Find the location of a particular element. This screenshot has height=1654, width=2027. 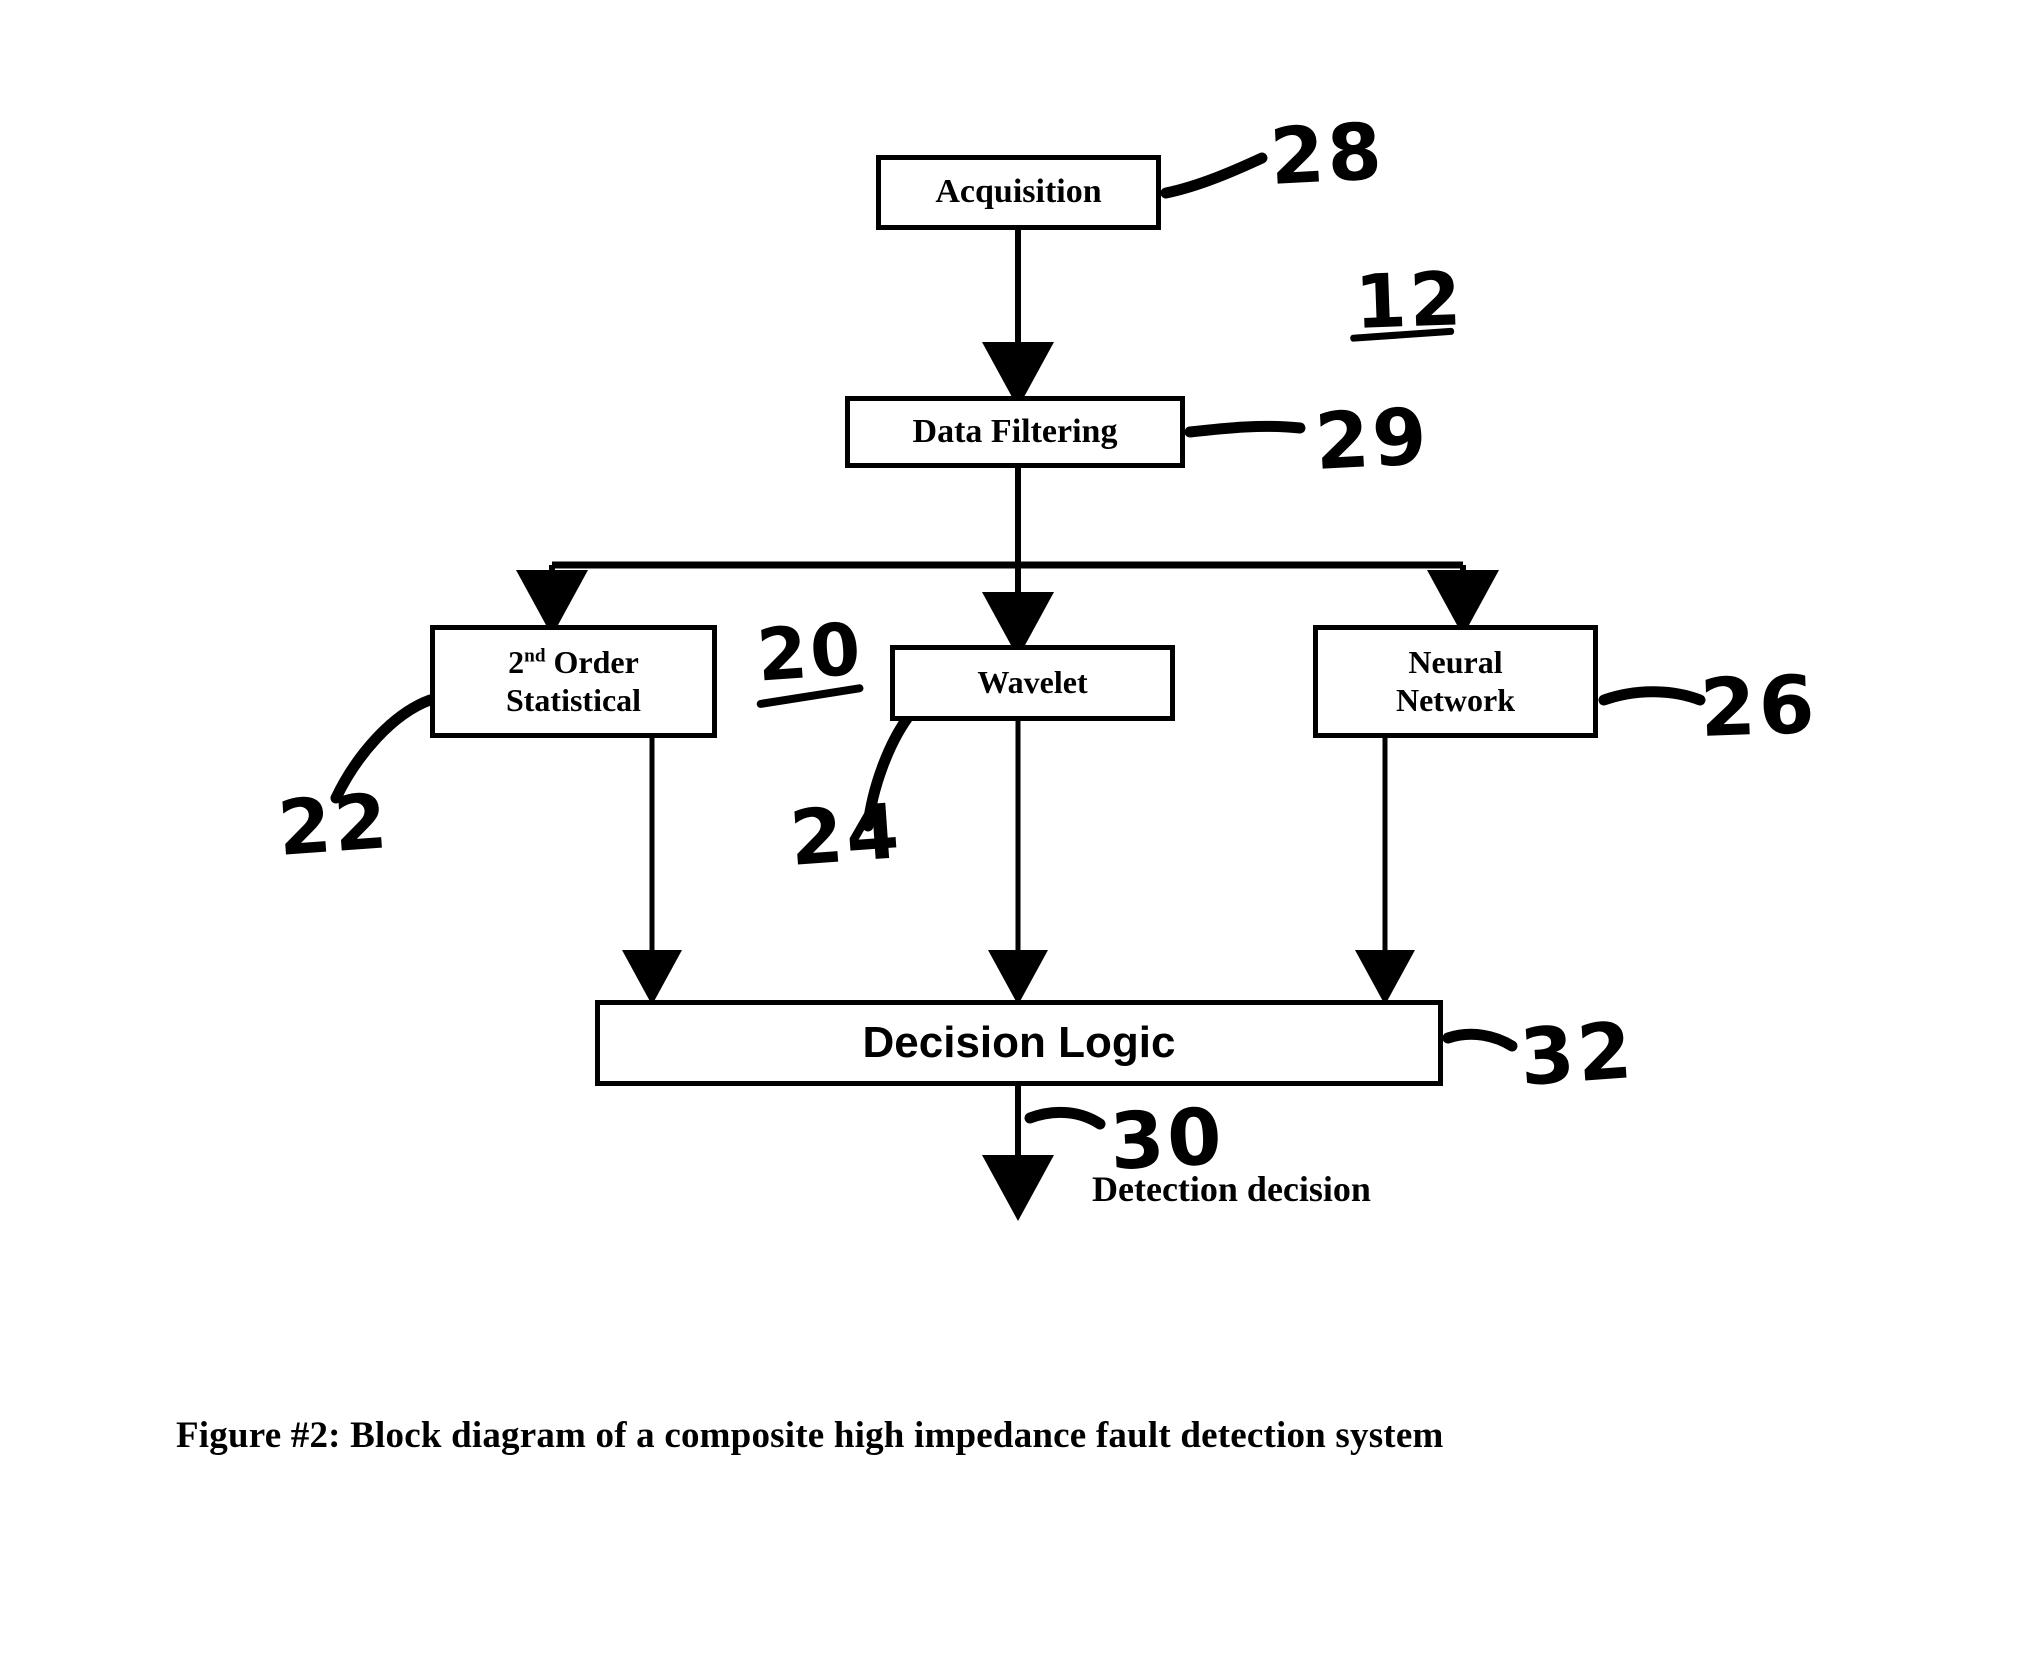

reference-numeral-32: 32 is located at coordinates (1577, 1055).